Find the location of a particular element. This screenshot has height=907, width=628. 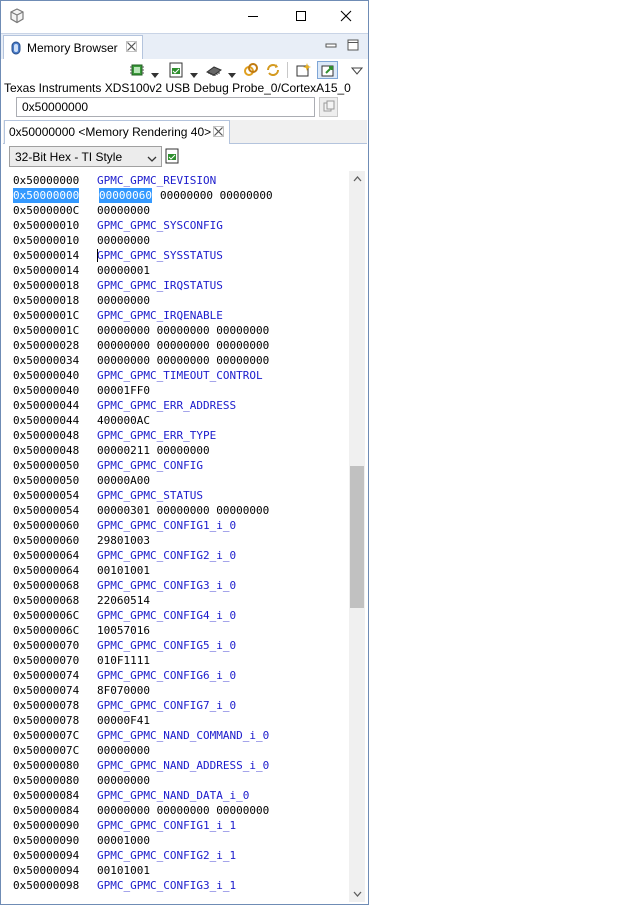

format-select: 32-Bit Hex - TI Style is located at coordinates (85, 156).